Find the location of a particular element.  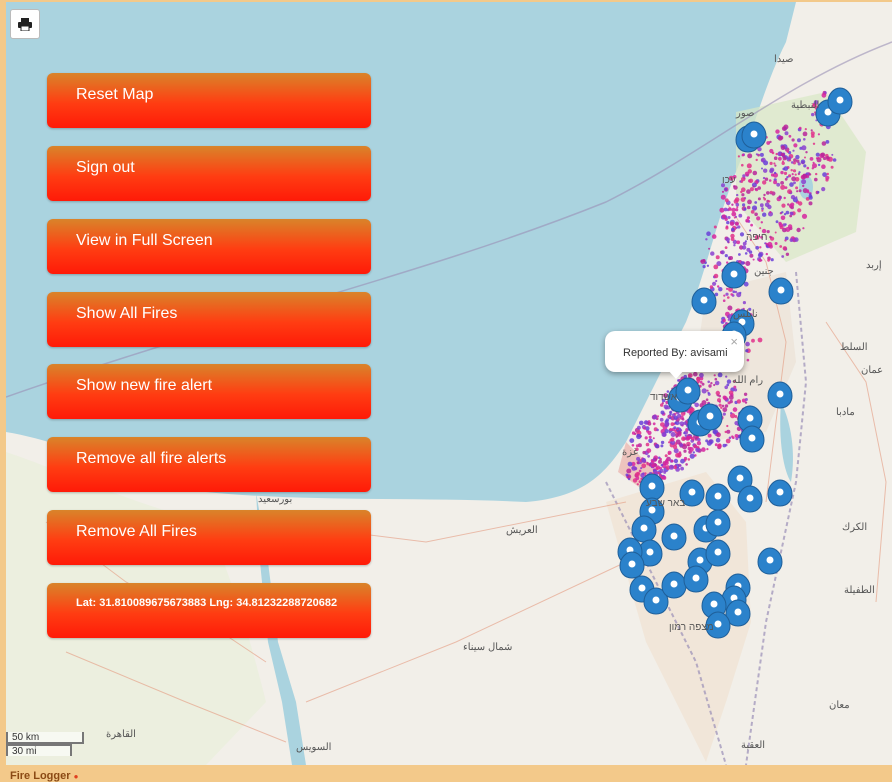

label-nablus: نابلس is located at coordinates (745, 314).